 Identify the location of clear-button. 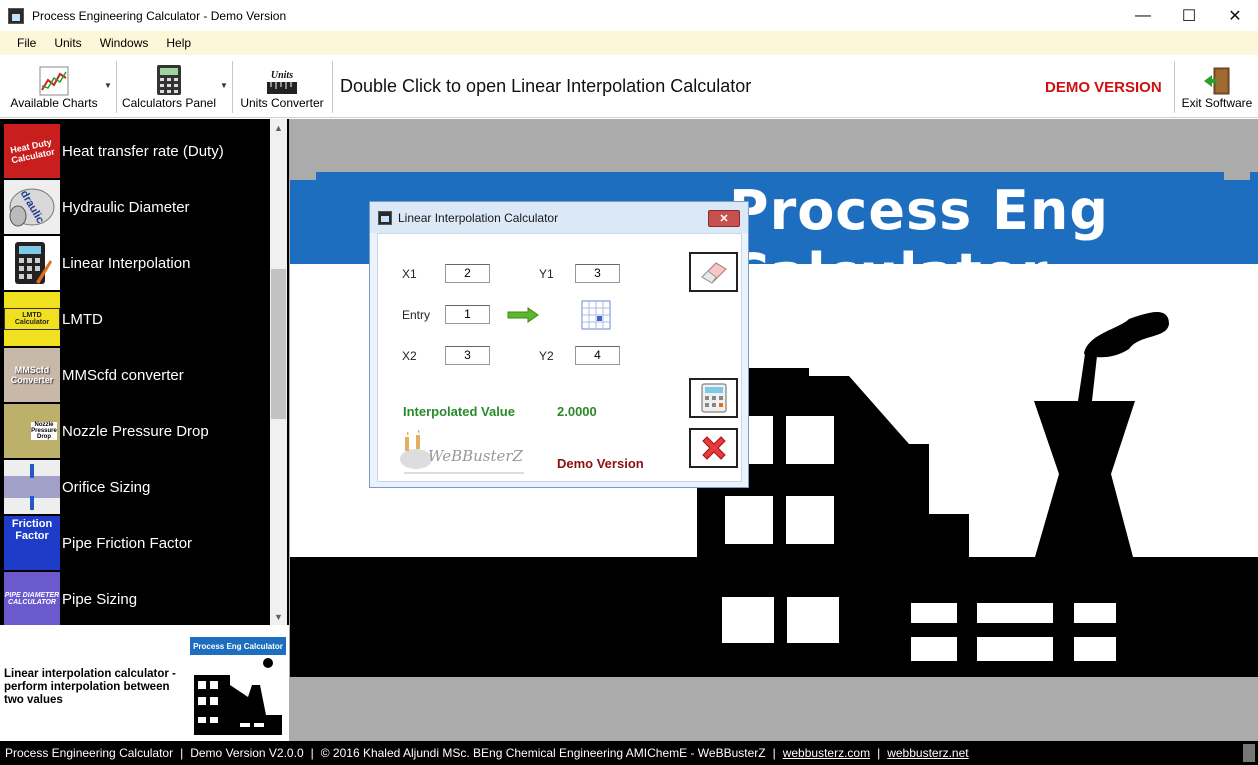
(713, 272).